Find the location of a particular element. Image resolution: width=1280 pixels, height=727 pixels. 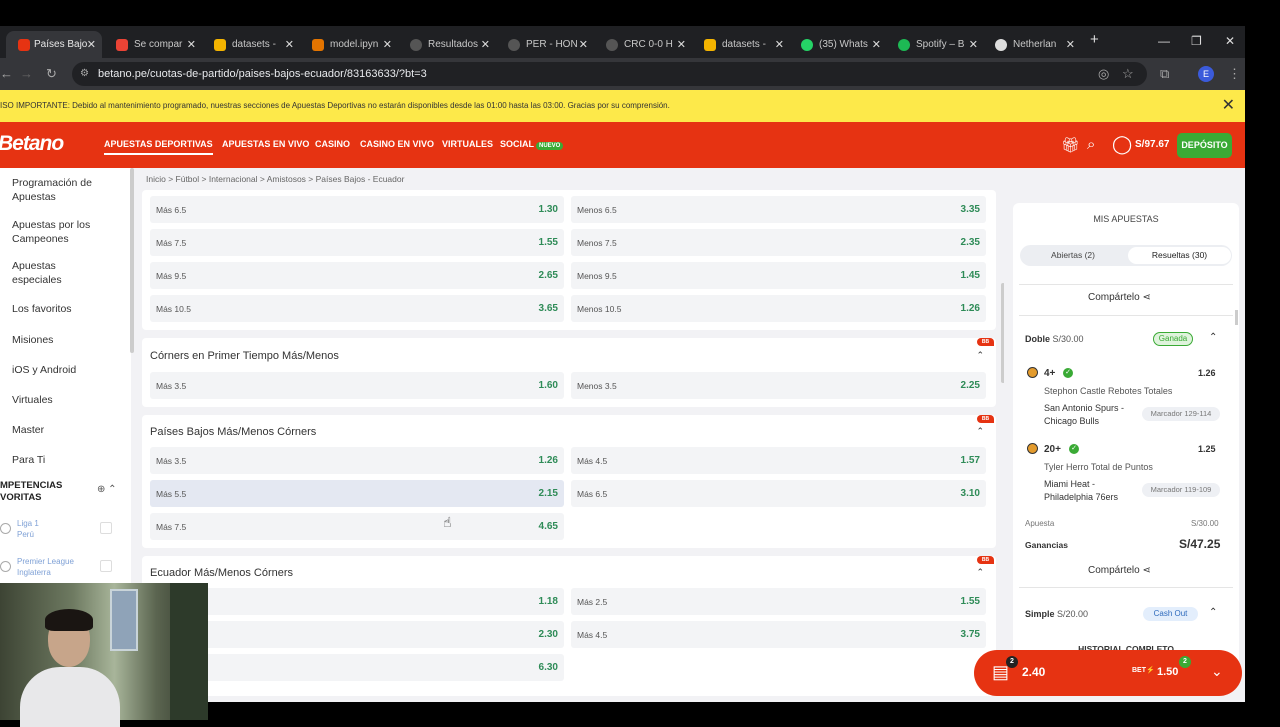

minimize-icon: — is located at coordinates (1164, 41).